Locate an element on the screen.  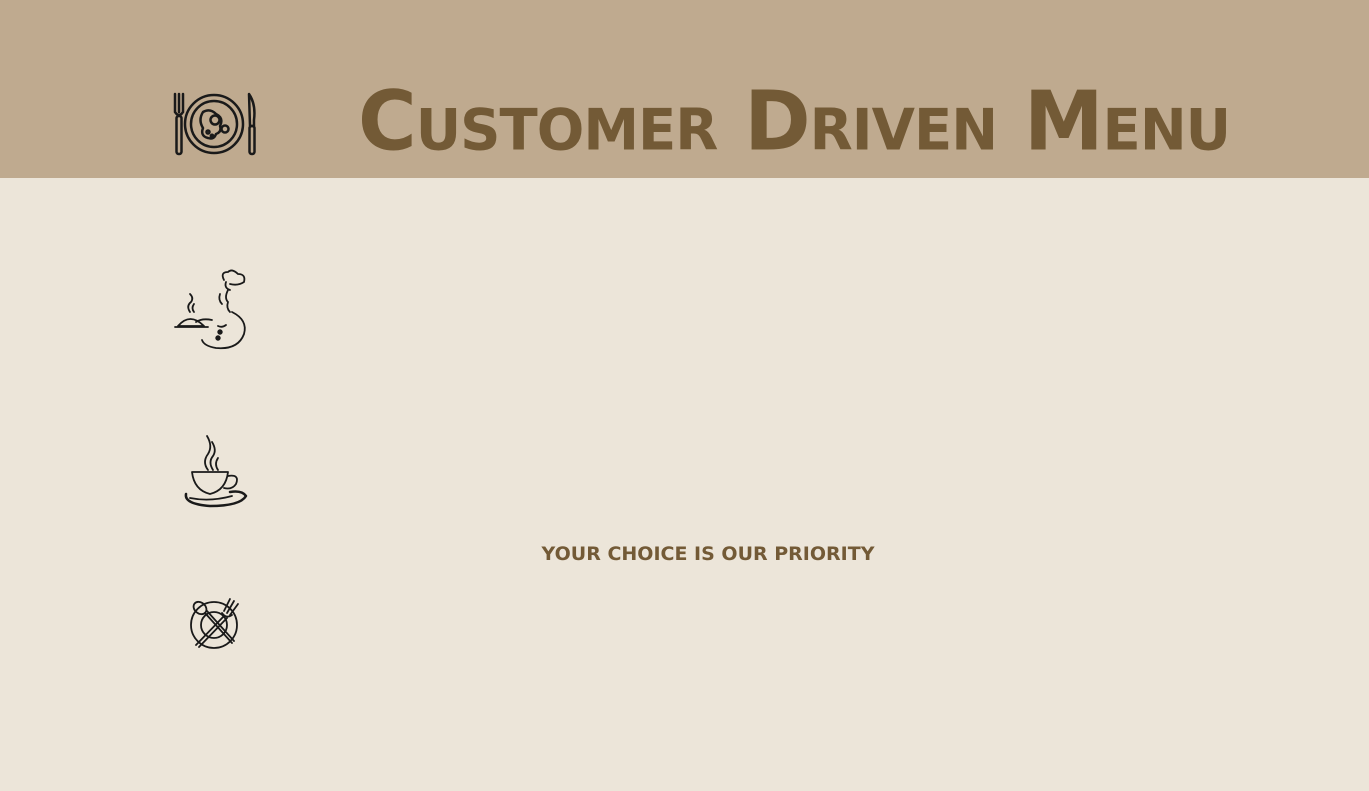
plate-cutlery-icon is located at coordinates (214, 124).